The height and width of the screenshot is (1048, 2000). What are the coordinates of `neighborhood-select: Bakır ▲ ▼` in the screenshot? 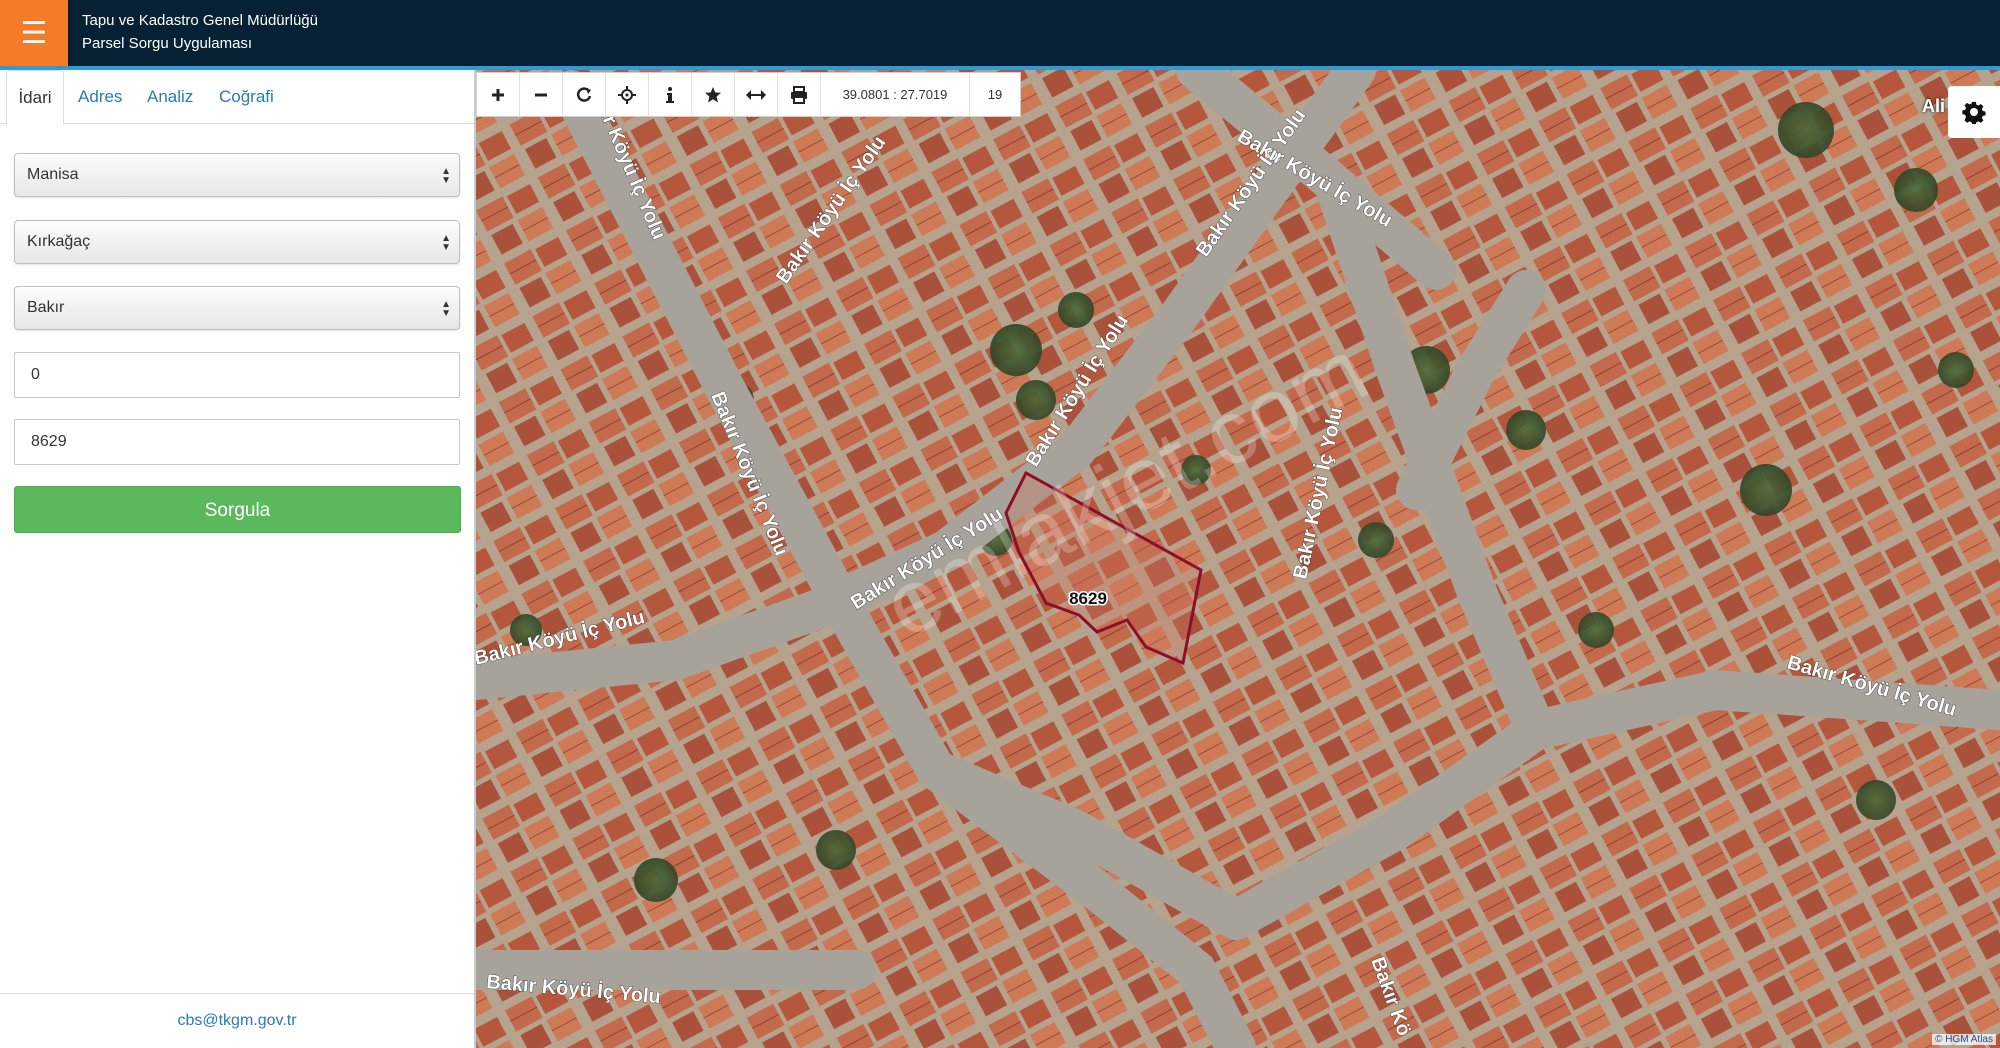 It's located at (237, 308).